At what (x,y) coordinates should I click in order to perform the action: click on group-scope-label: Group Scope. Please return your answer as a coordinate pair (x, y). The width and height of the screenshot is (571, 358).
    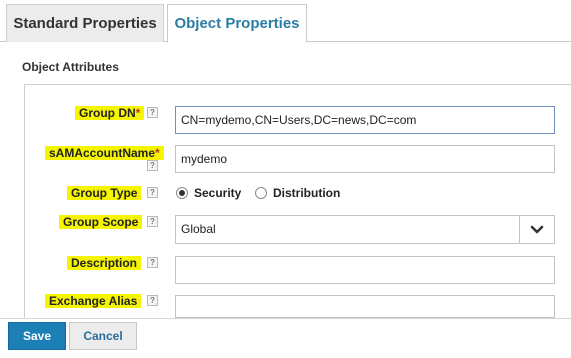
    Looking at the image, I should click on (101, 222).